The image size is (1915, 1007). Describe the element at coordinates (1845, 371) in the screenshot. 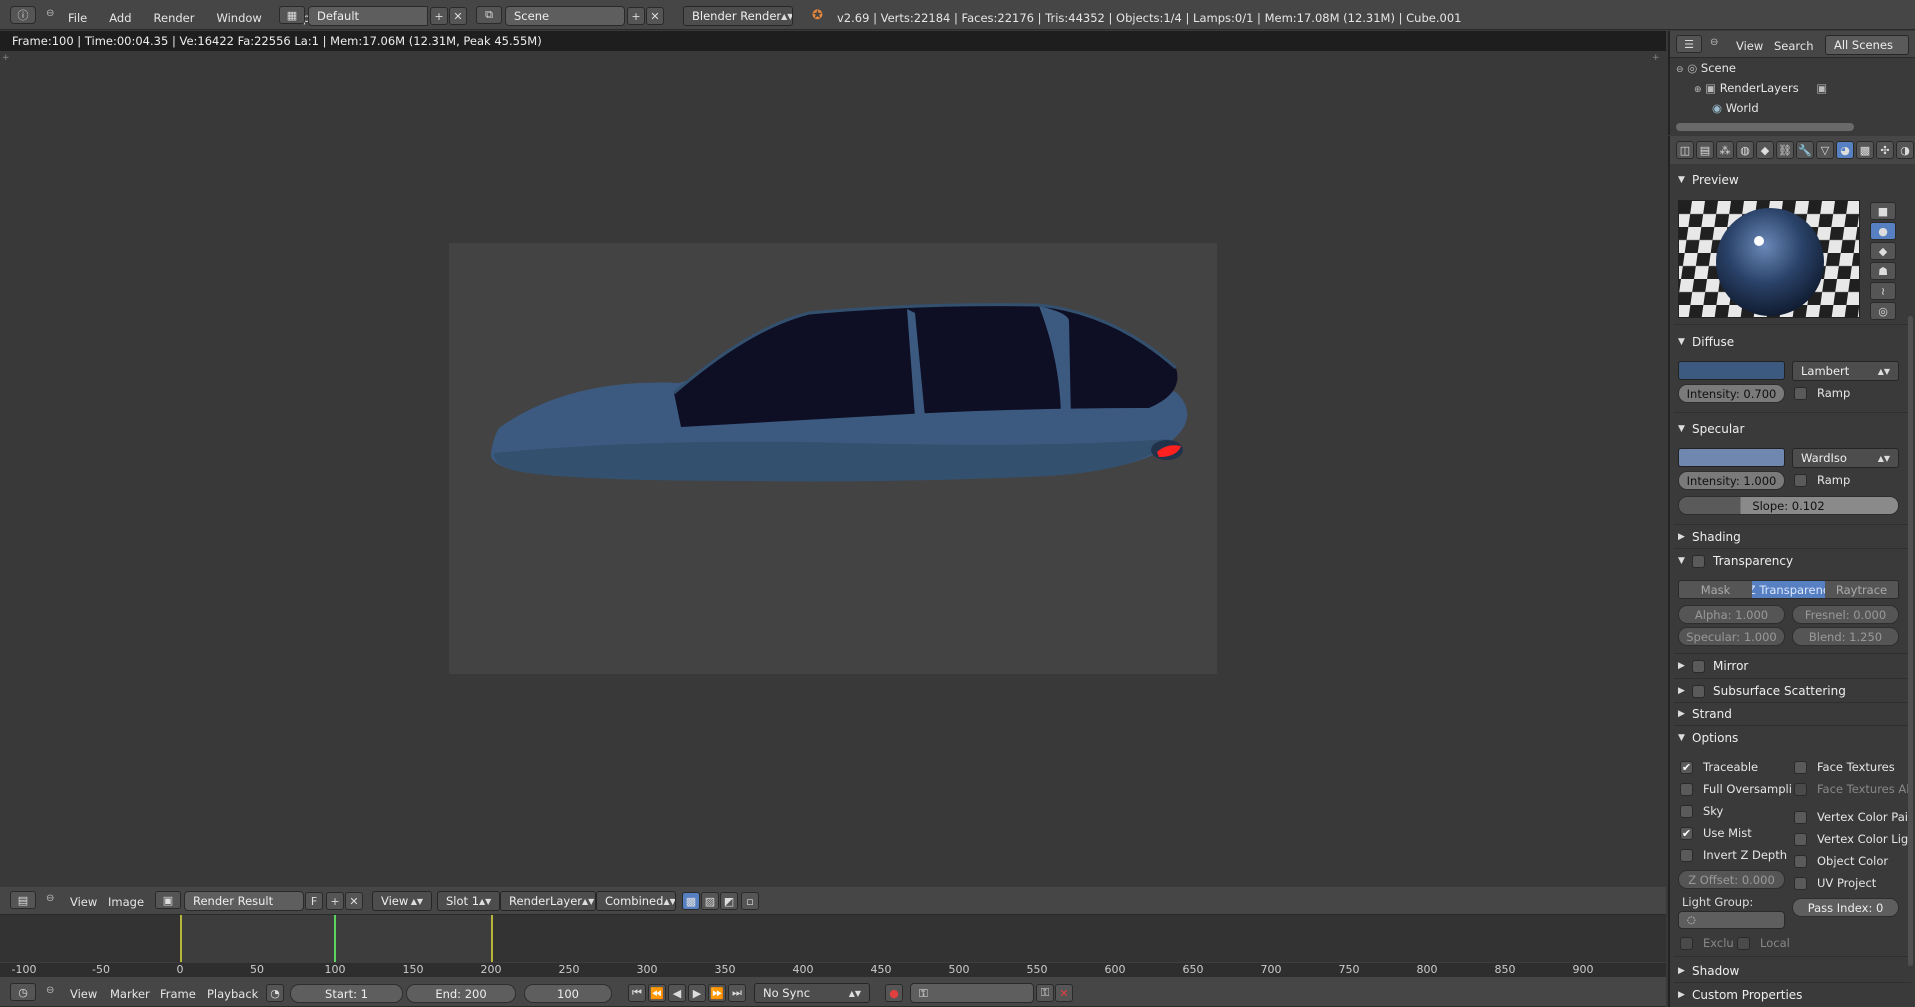

I see `diffuse-shader-dropdown: Lambert ▲▼` at that location.